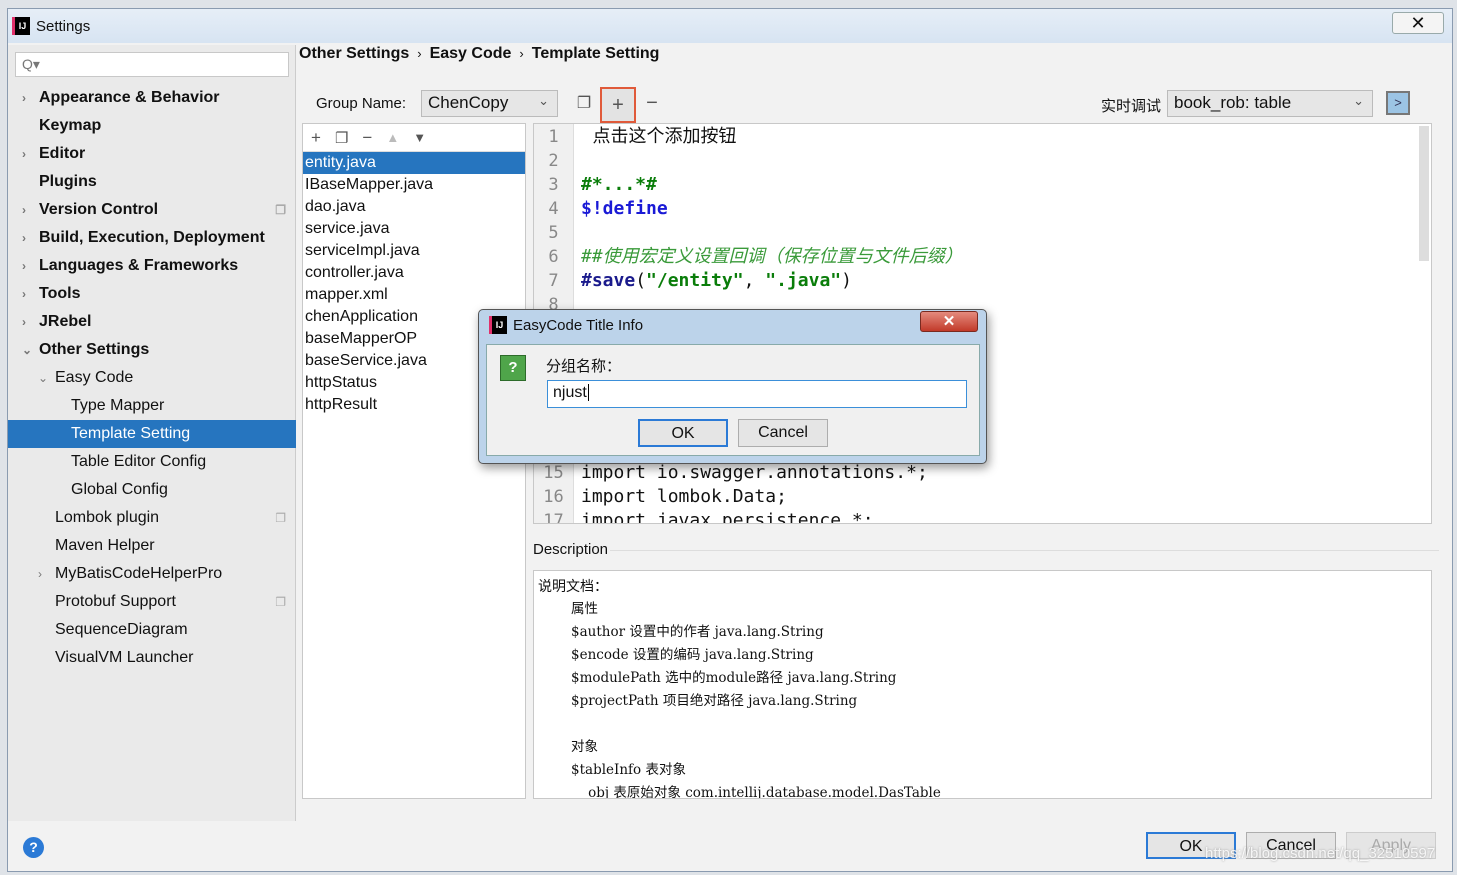  I want to click on sidebar-item: › Languages & Frameworks, so click(152, 266).